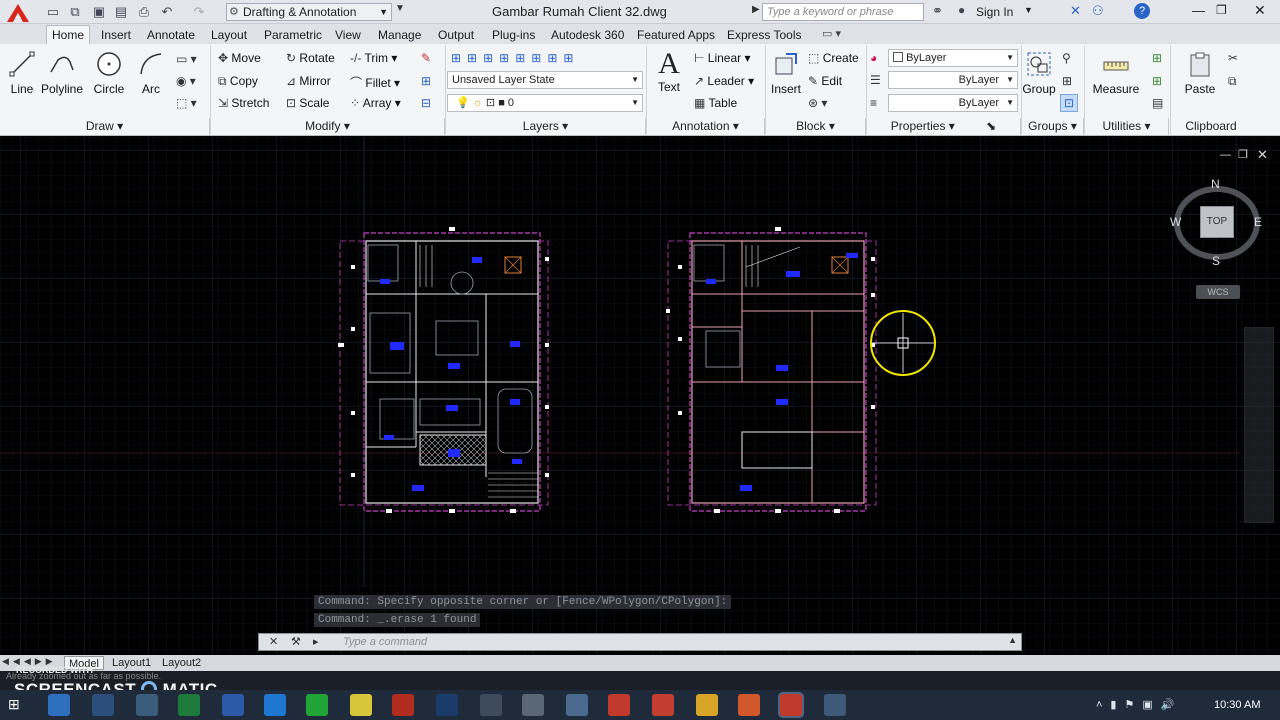 The height and width of the screenshot is (720, 1280). What do you see at coordinates (399, 35) in the screenshot?
I see `tab-manage: Manage` at bounding box center [399, 35].